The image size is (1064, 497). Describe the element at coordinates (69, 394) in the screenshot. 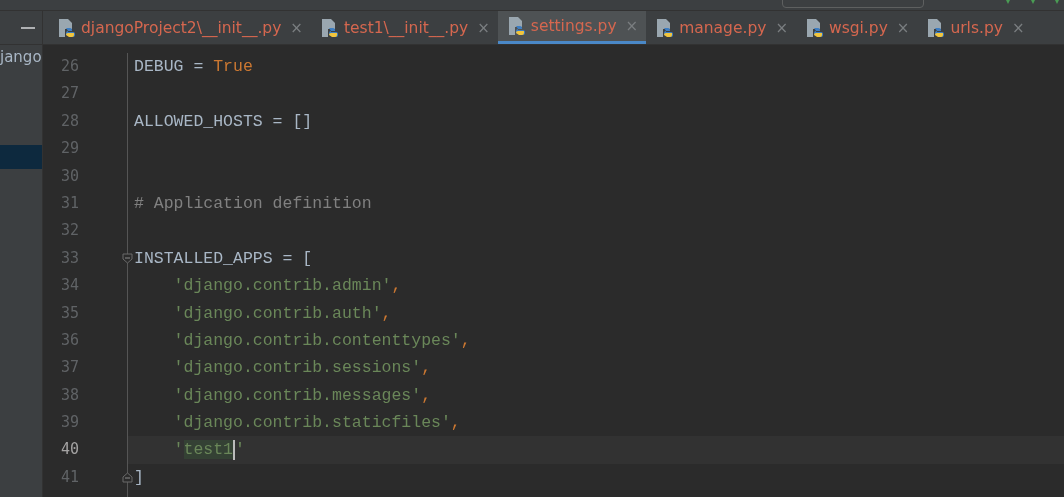

I see `line-number: 38` at that location.